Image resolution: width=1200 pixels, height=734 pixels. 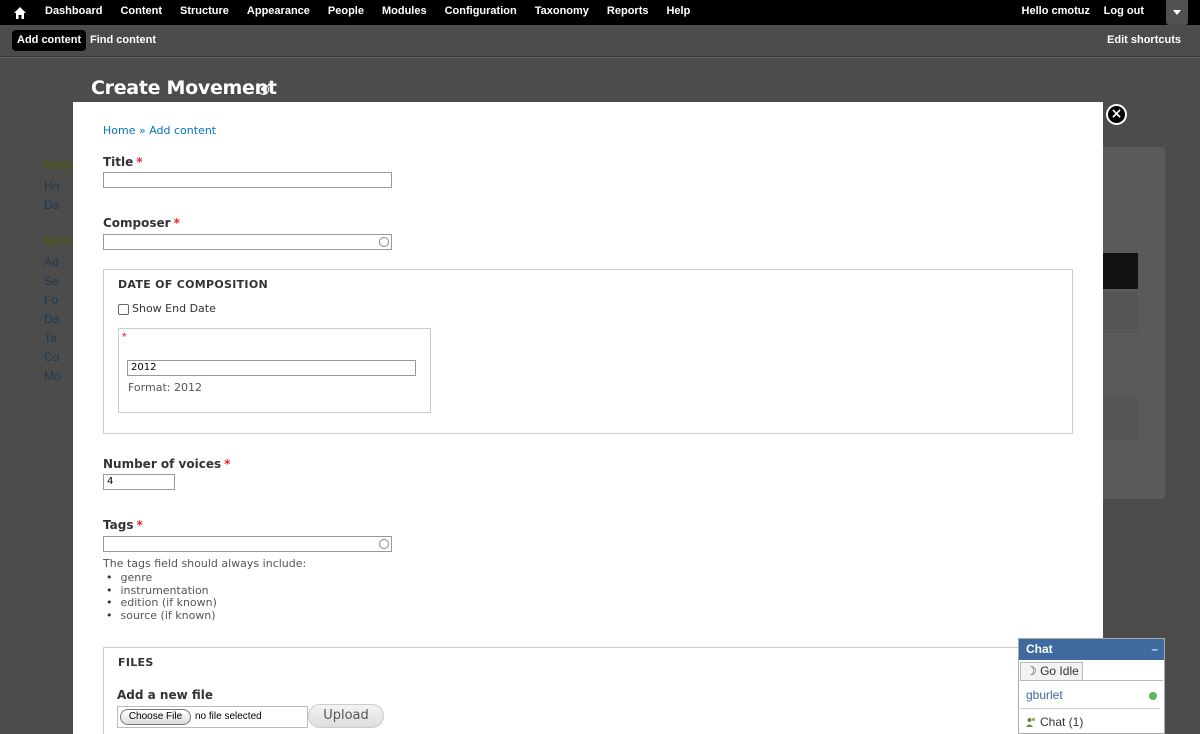 What do you see at coordinates (193, 284) in the screenshot?
I see `date-legend: DATE OF COMPOSITION` at bounding box center [193, 284].